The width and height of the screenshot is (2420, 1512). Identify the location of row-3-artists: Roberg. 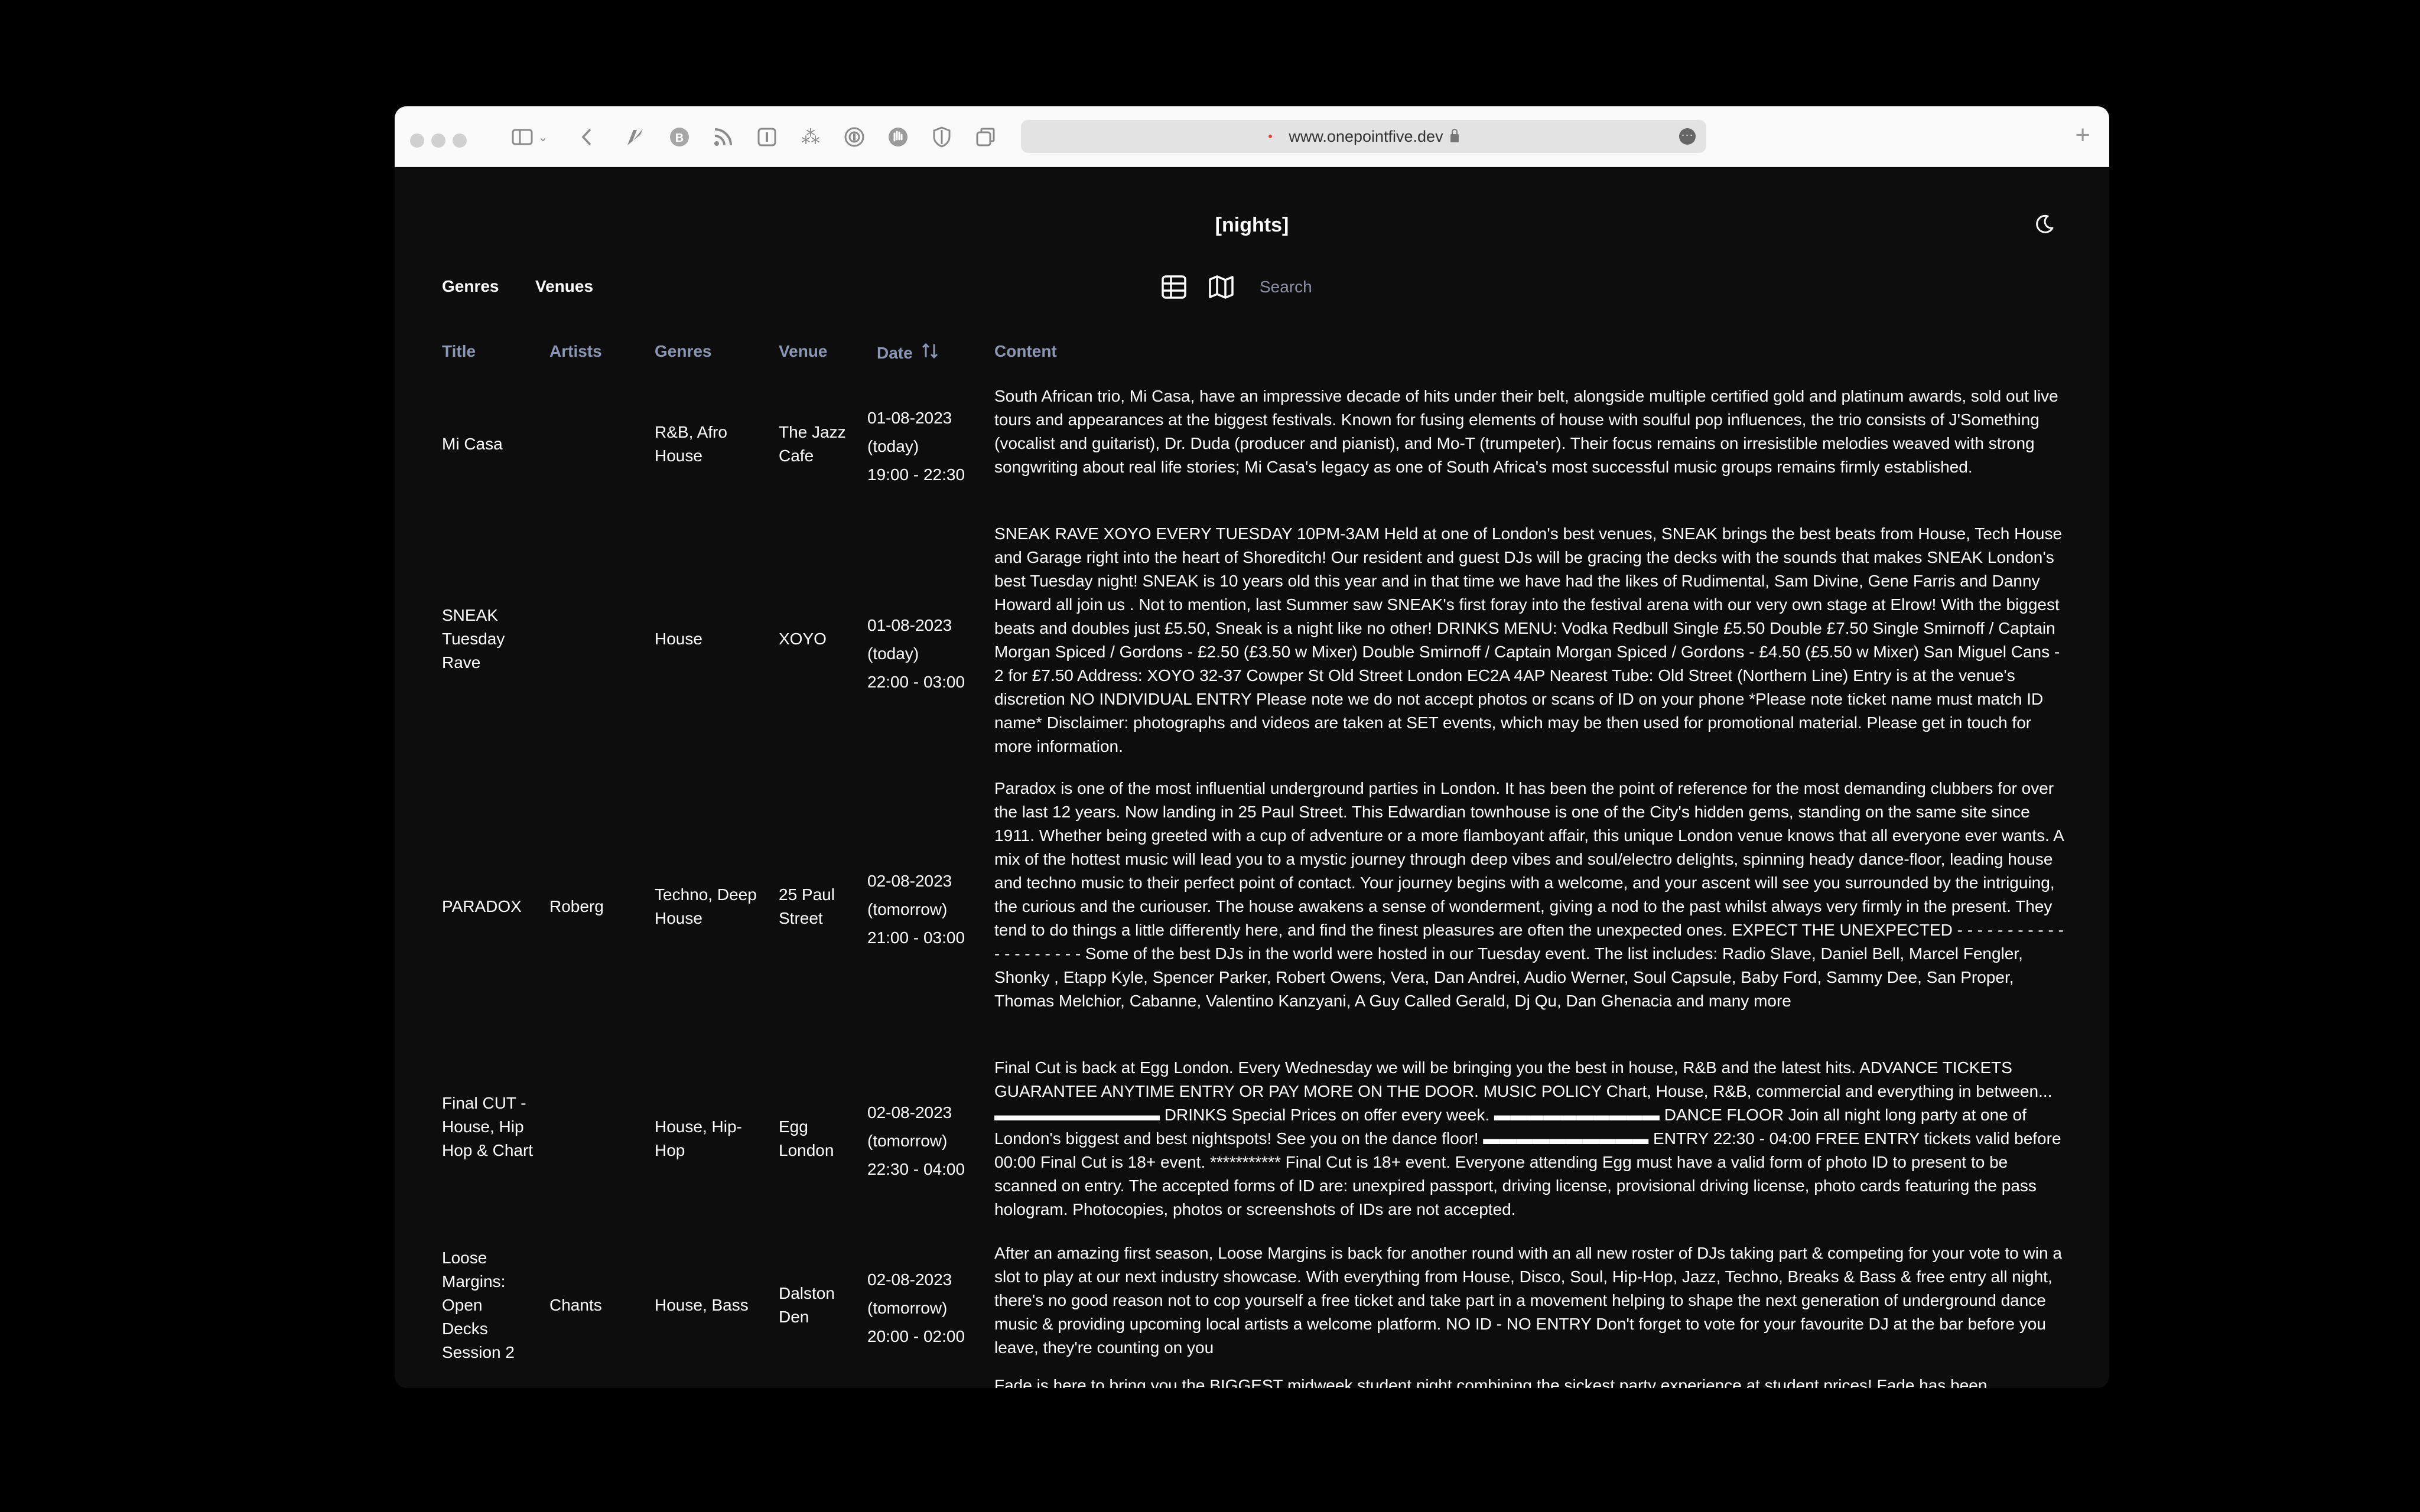
(596, 906).